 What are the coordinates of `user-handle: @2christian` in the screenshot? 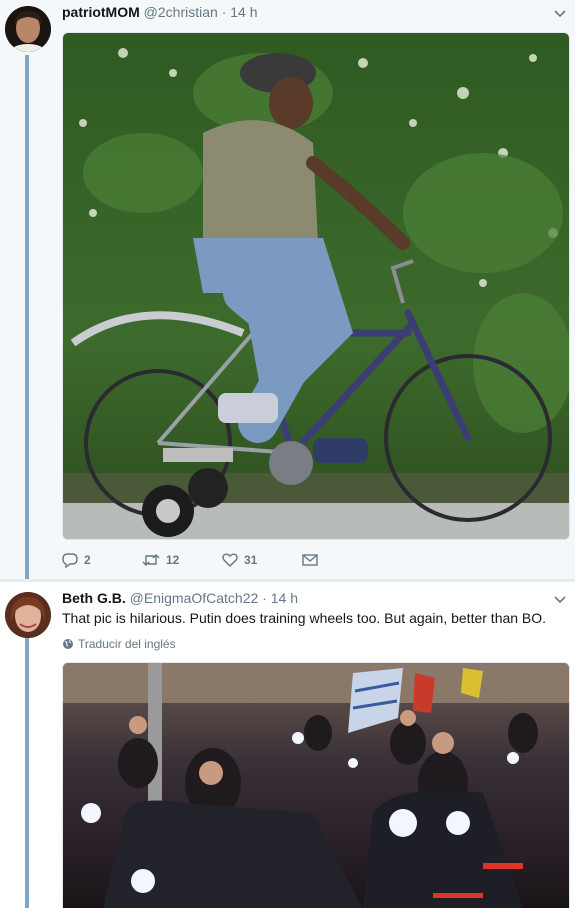 It's located at (181, 12).